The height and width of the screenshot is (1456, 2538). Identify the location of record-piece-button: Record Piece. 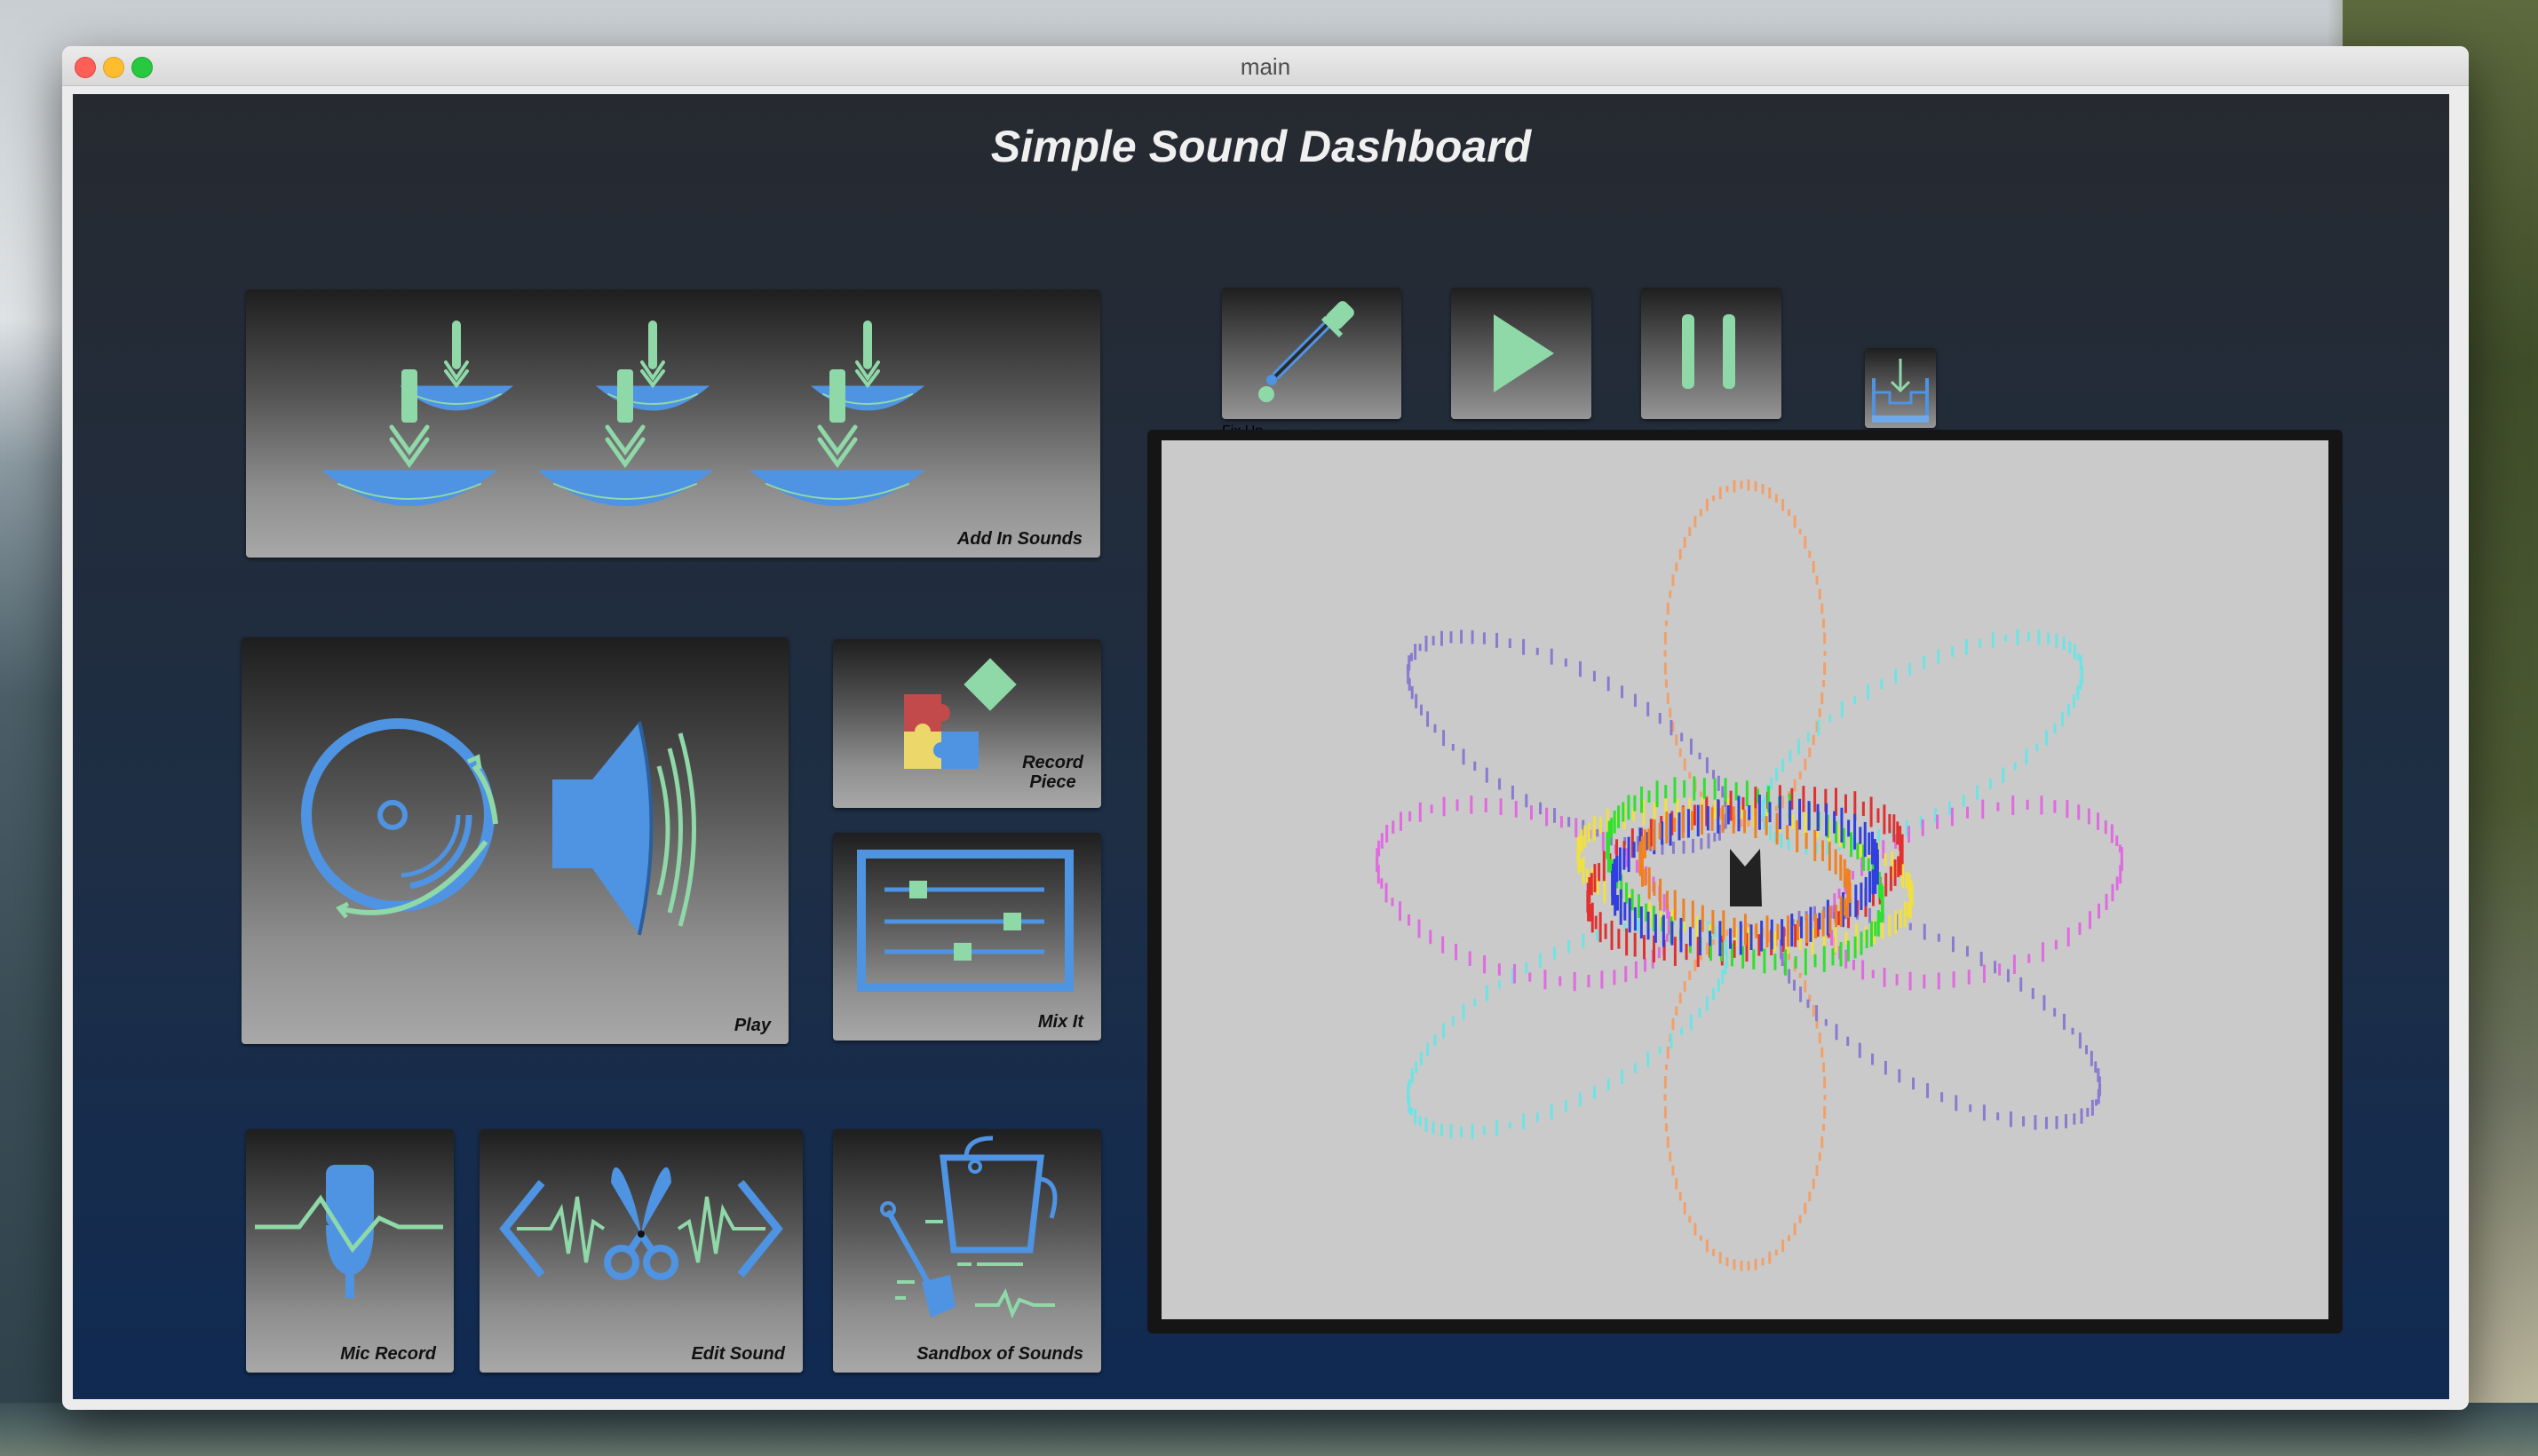
(967, 723).